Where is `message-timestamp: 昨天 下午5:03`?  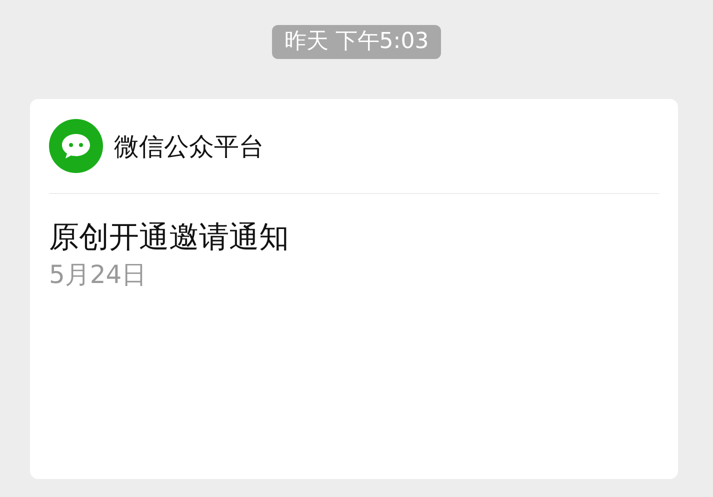 message-timestamp: 昨天 下午5:03 is located at coordinates (356, 42).